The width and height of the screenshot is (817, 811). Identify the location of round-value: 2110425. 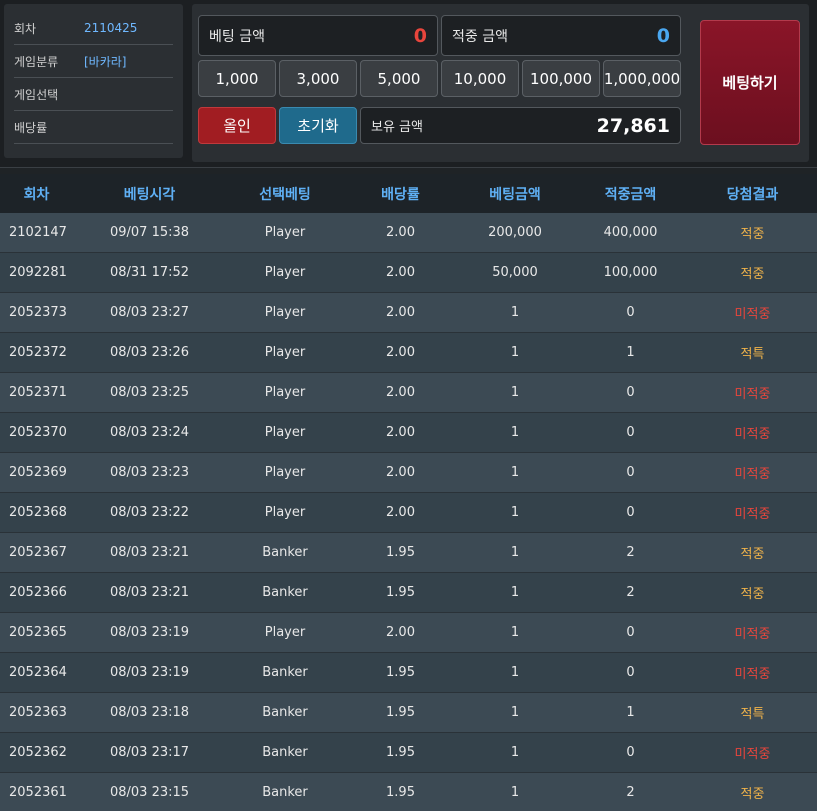
(111, 28).